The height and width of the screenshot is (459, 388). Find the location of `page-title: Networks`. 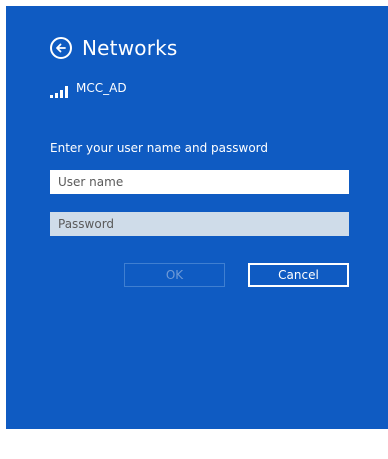

page-title: Networks is located at coordinates (130, 48).